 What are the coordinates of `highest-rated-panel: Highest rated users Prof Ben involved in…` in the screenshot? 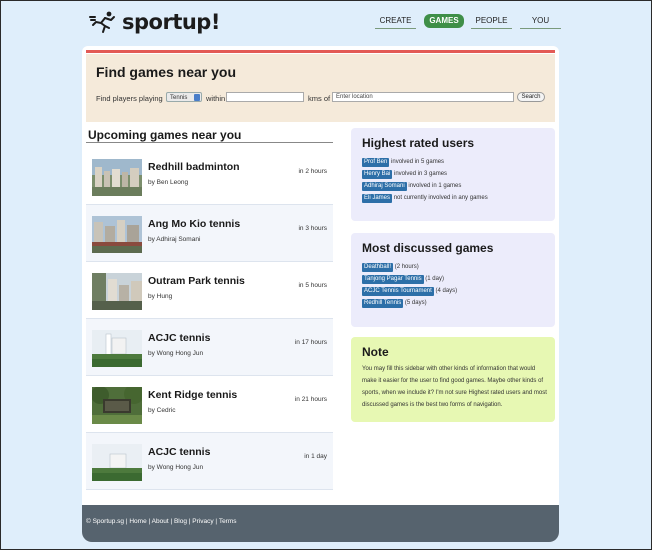 It's located at (453, 174).